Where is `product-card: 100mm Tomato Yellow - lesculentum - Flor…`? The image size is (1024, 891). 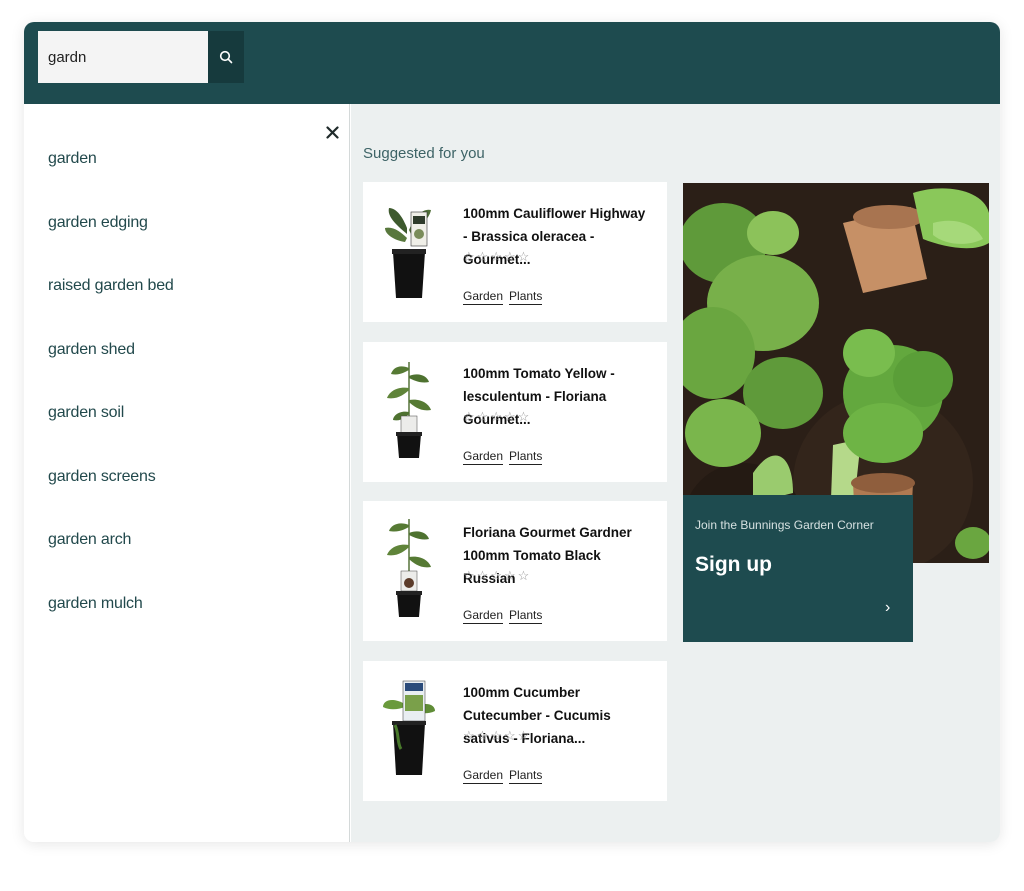
product-card: 100mm Tomato Yellow - lesculentum - Flor… is located at coordinates (515, 411).